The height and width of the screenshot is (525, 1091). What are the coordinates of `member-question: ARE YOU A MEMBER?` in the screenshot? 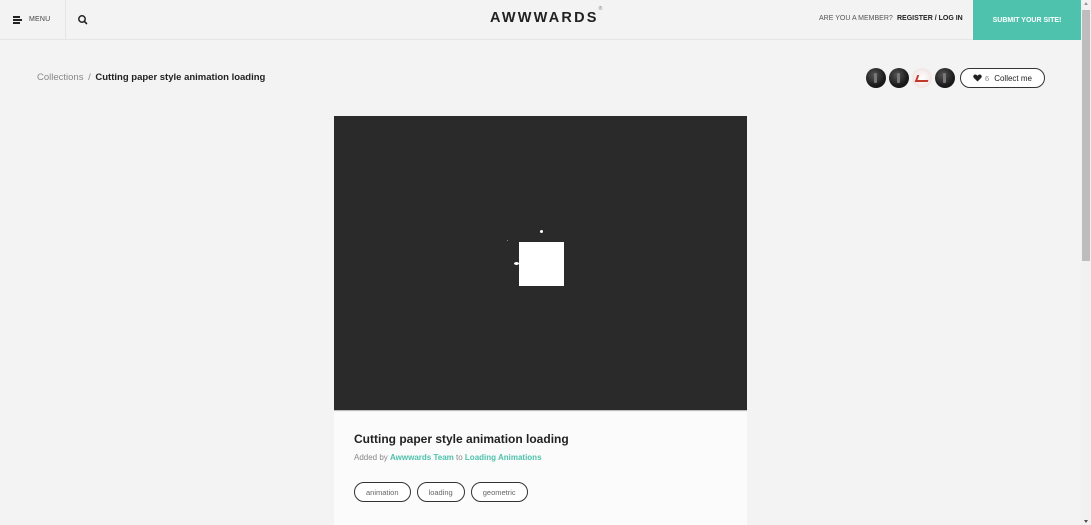 It's located at (856, 18).